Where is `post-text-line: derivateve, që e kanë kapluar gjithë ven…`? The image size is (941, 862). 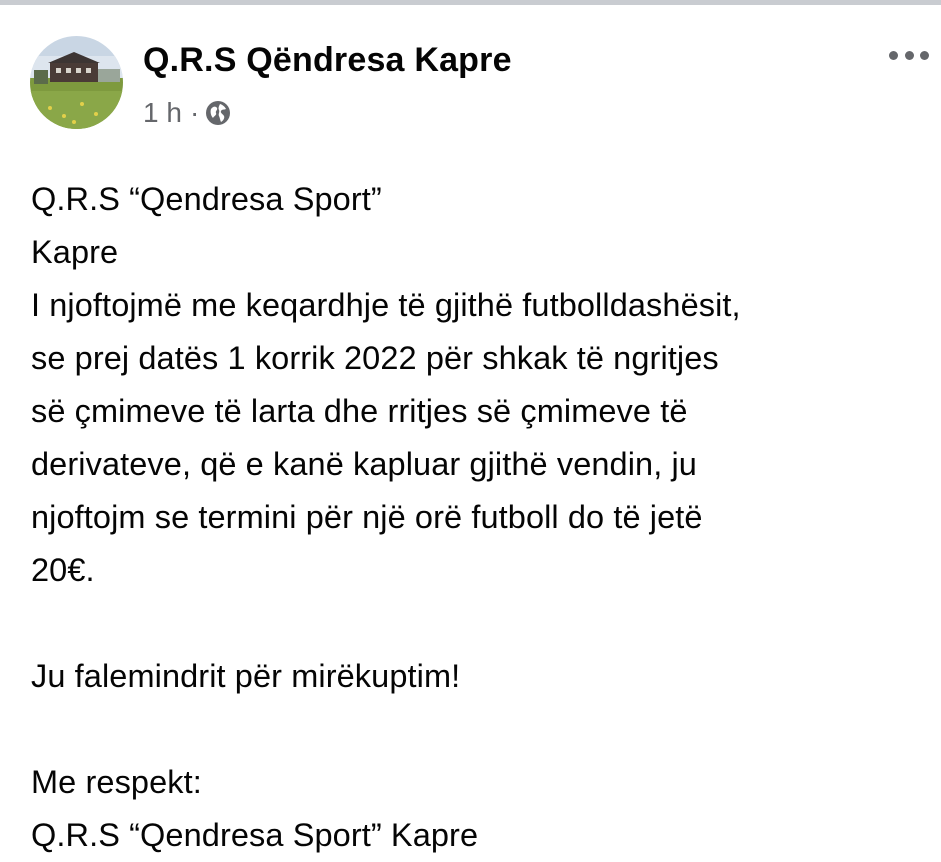
post-text-line: derivateve, që e kanë kapluar gjithë ven… is located at coordinates (364, 464).